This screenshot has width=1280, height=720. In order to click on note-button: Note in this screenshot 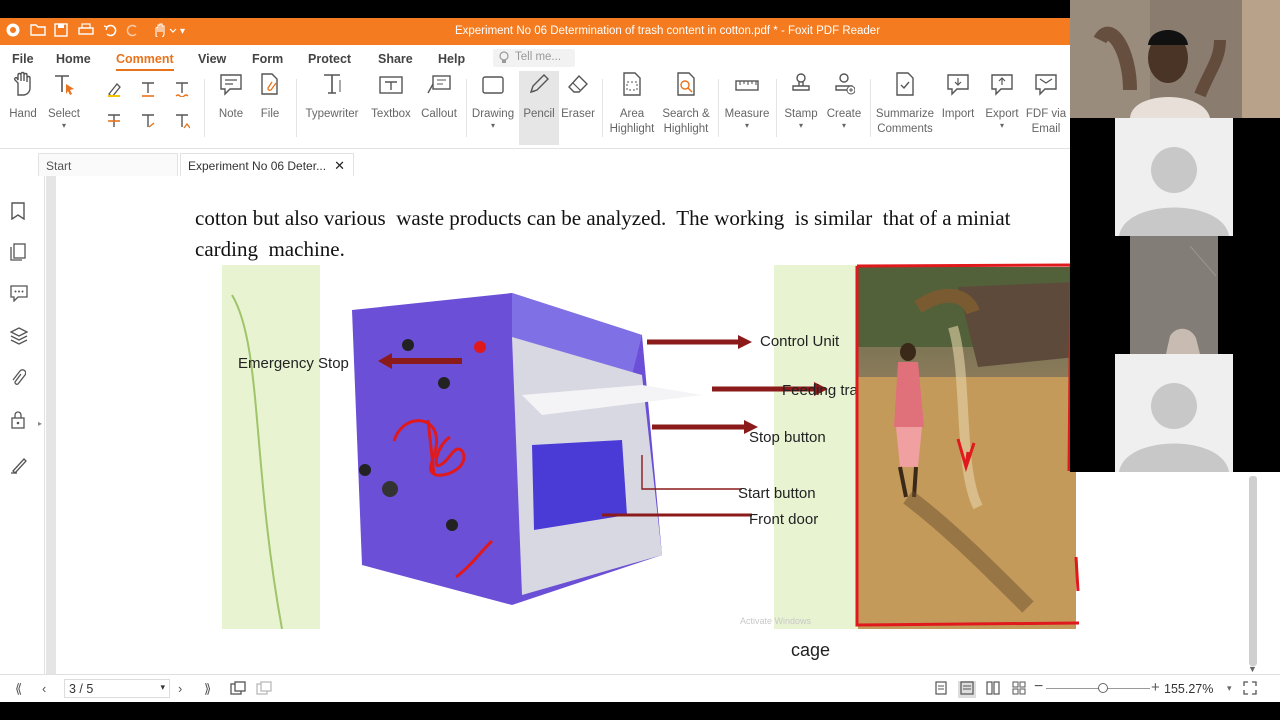, I will do `click(231, 108)`.